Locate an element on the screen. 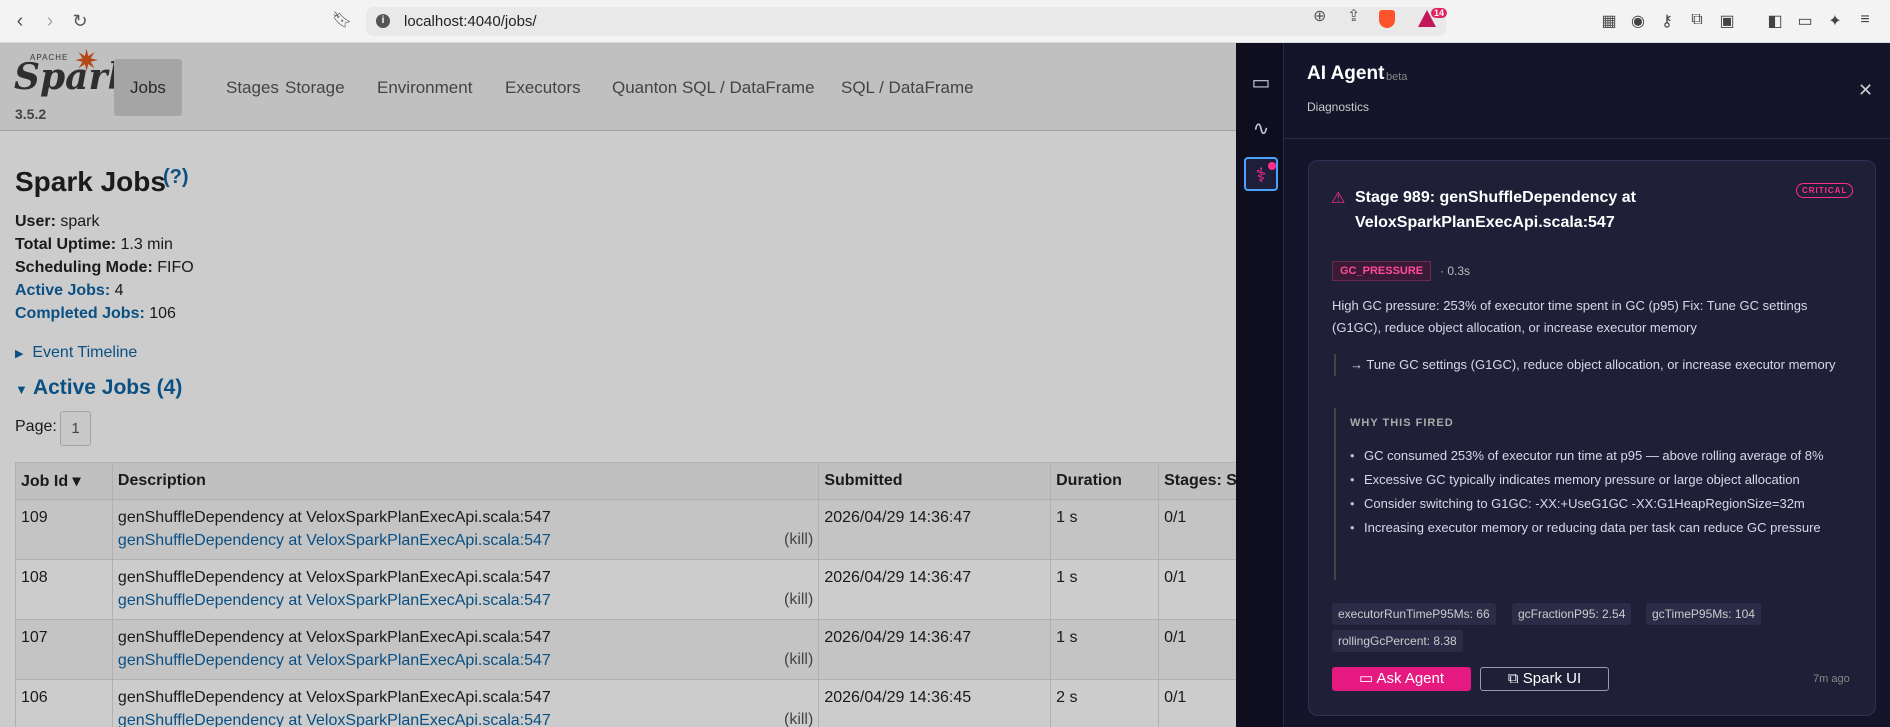 The height and width of the screenshot is (727, 1890). issue-duration: · 0.3s is located at coordinates (1455, 271).